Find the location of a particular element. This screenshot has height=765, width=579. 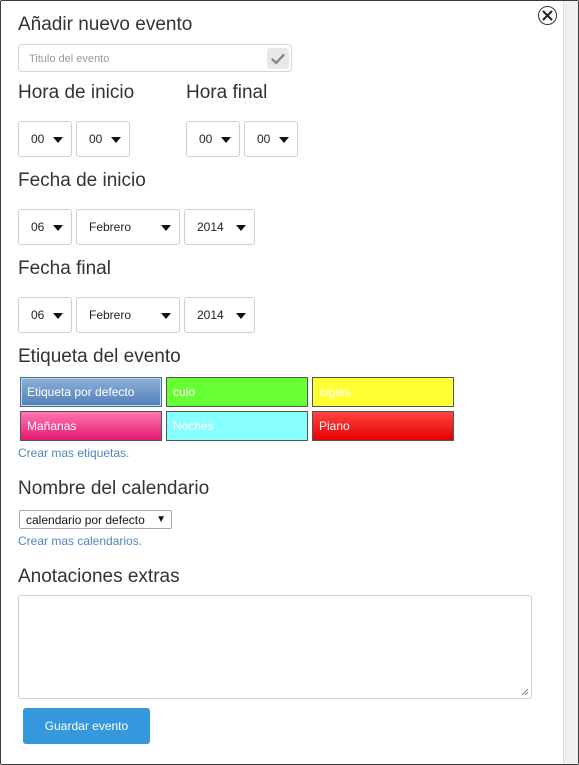

scrollbar is located at coordinates (570, 382).